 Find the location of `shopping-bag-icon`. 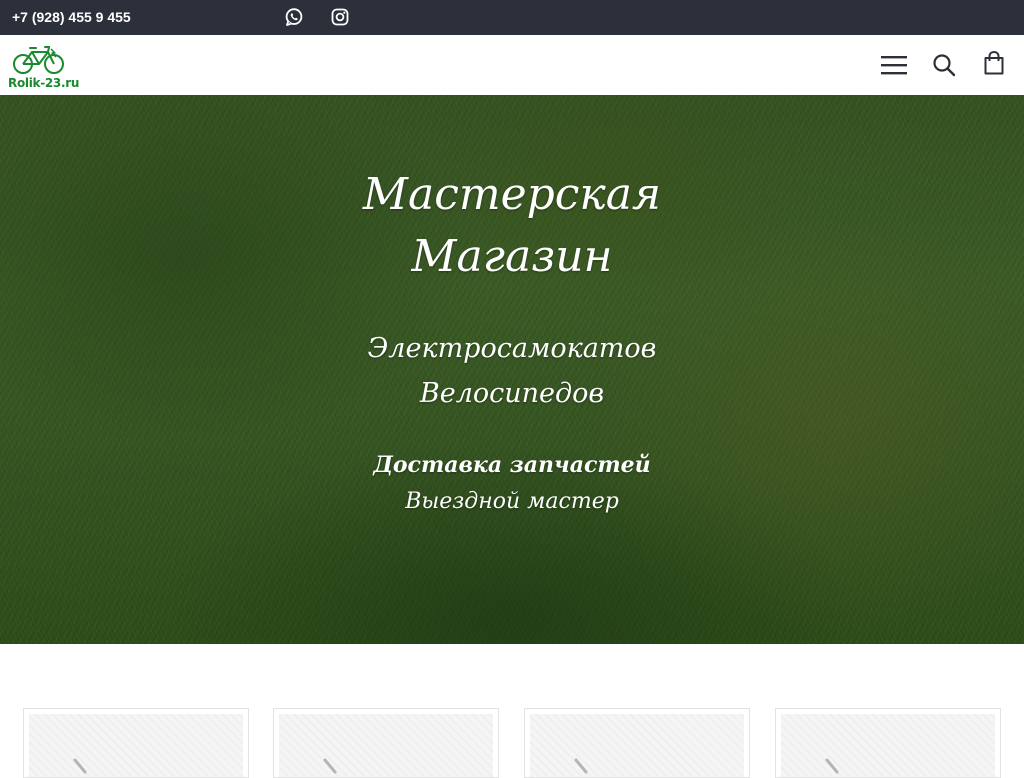

shopping-bag-icon is located at coordinates (994, 65).